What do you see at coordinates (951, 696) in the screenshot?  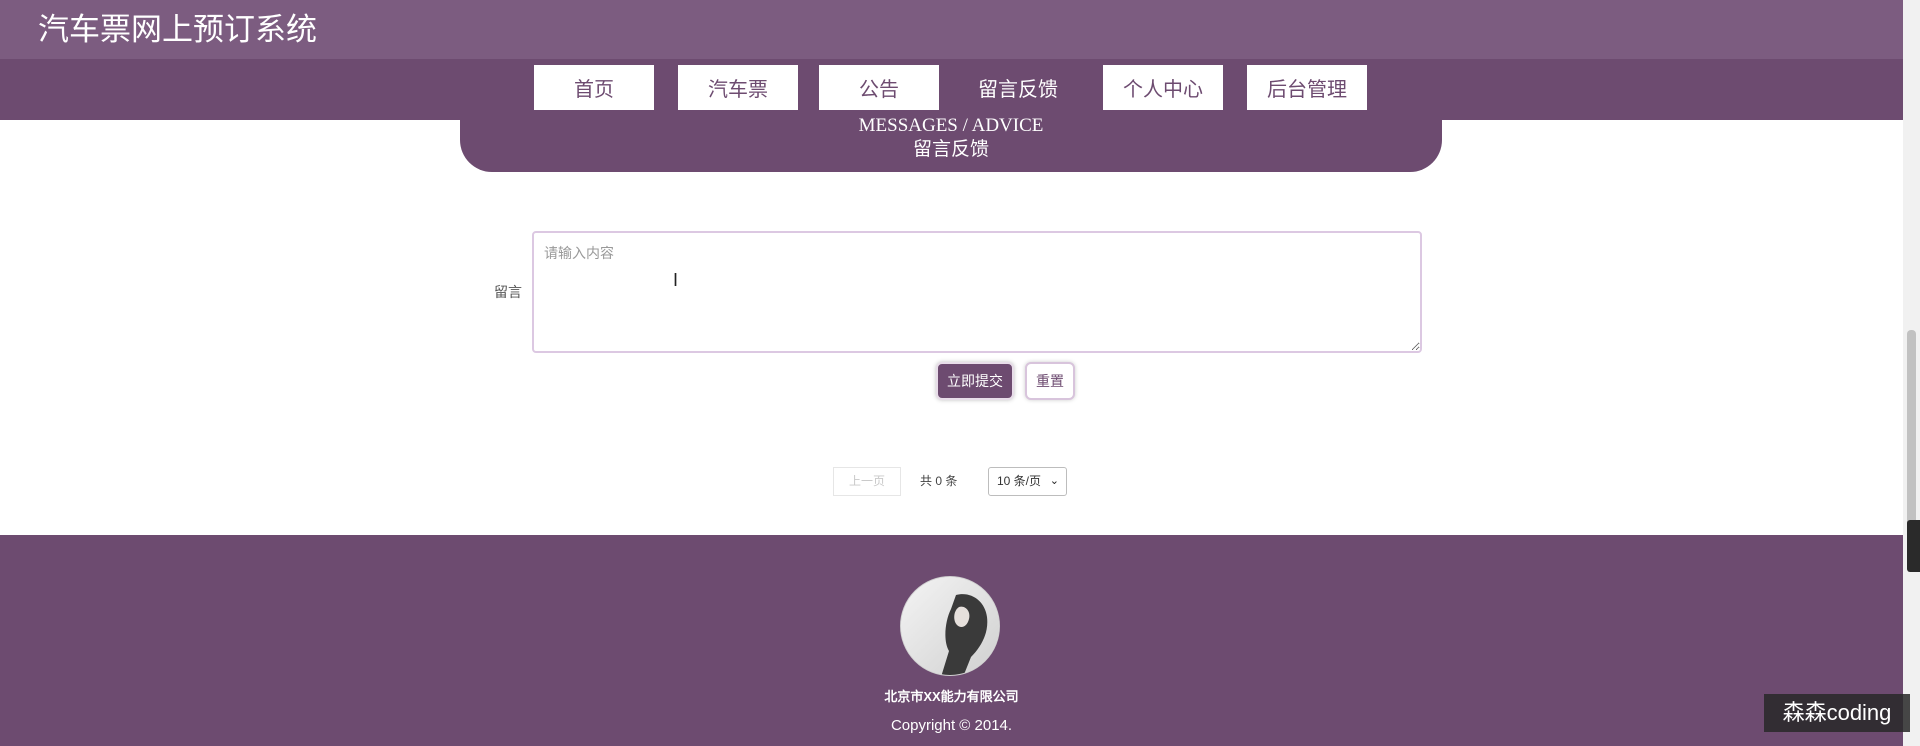 I see `company-name: 北京市XX能力有限公司` at bounding box center [951, 696].